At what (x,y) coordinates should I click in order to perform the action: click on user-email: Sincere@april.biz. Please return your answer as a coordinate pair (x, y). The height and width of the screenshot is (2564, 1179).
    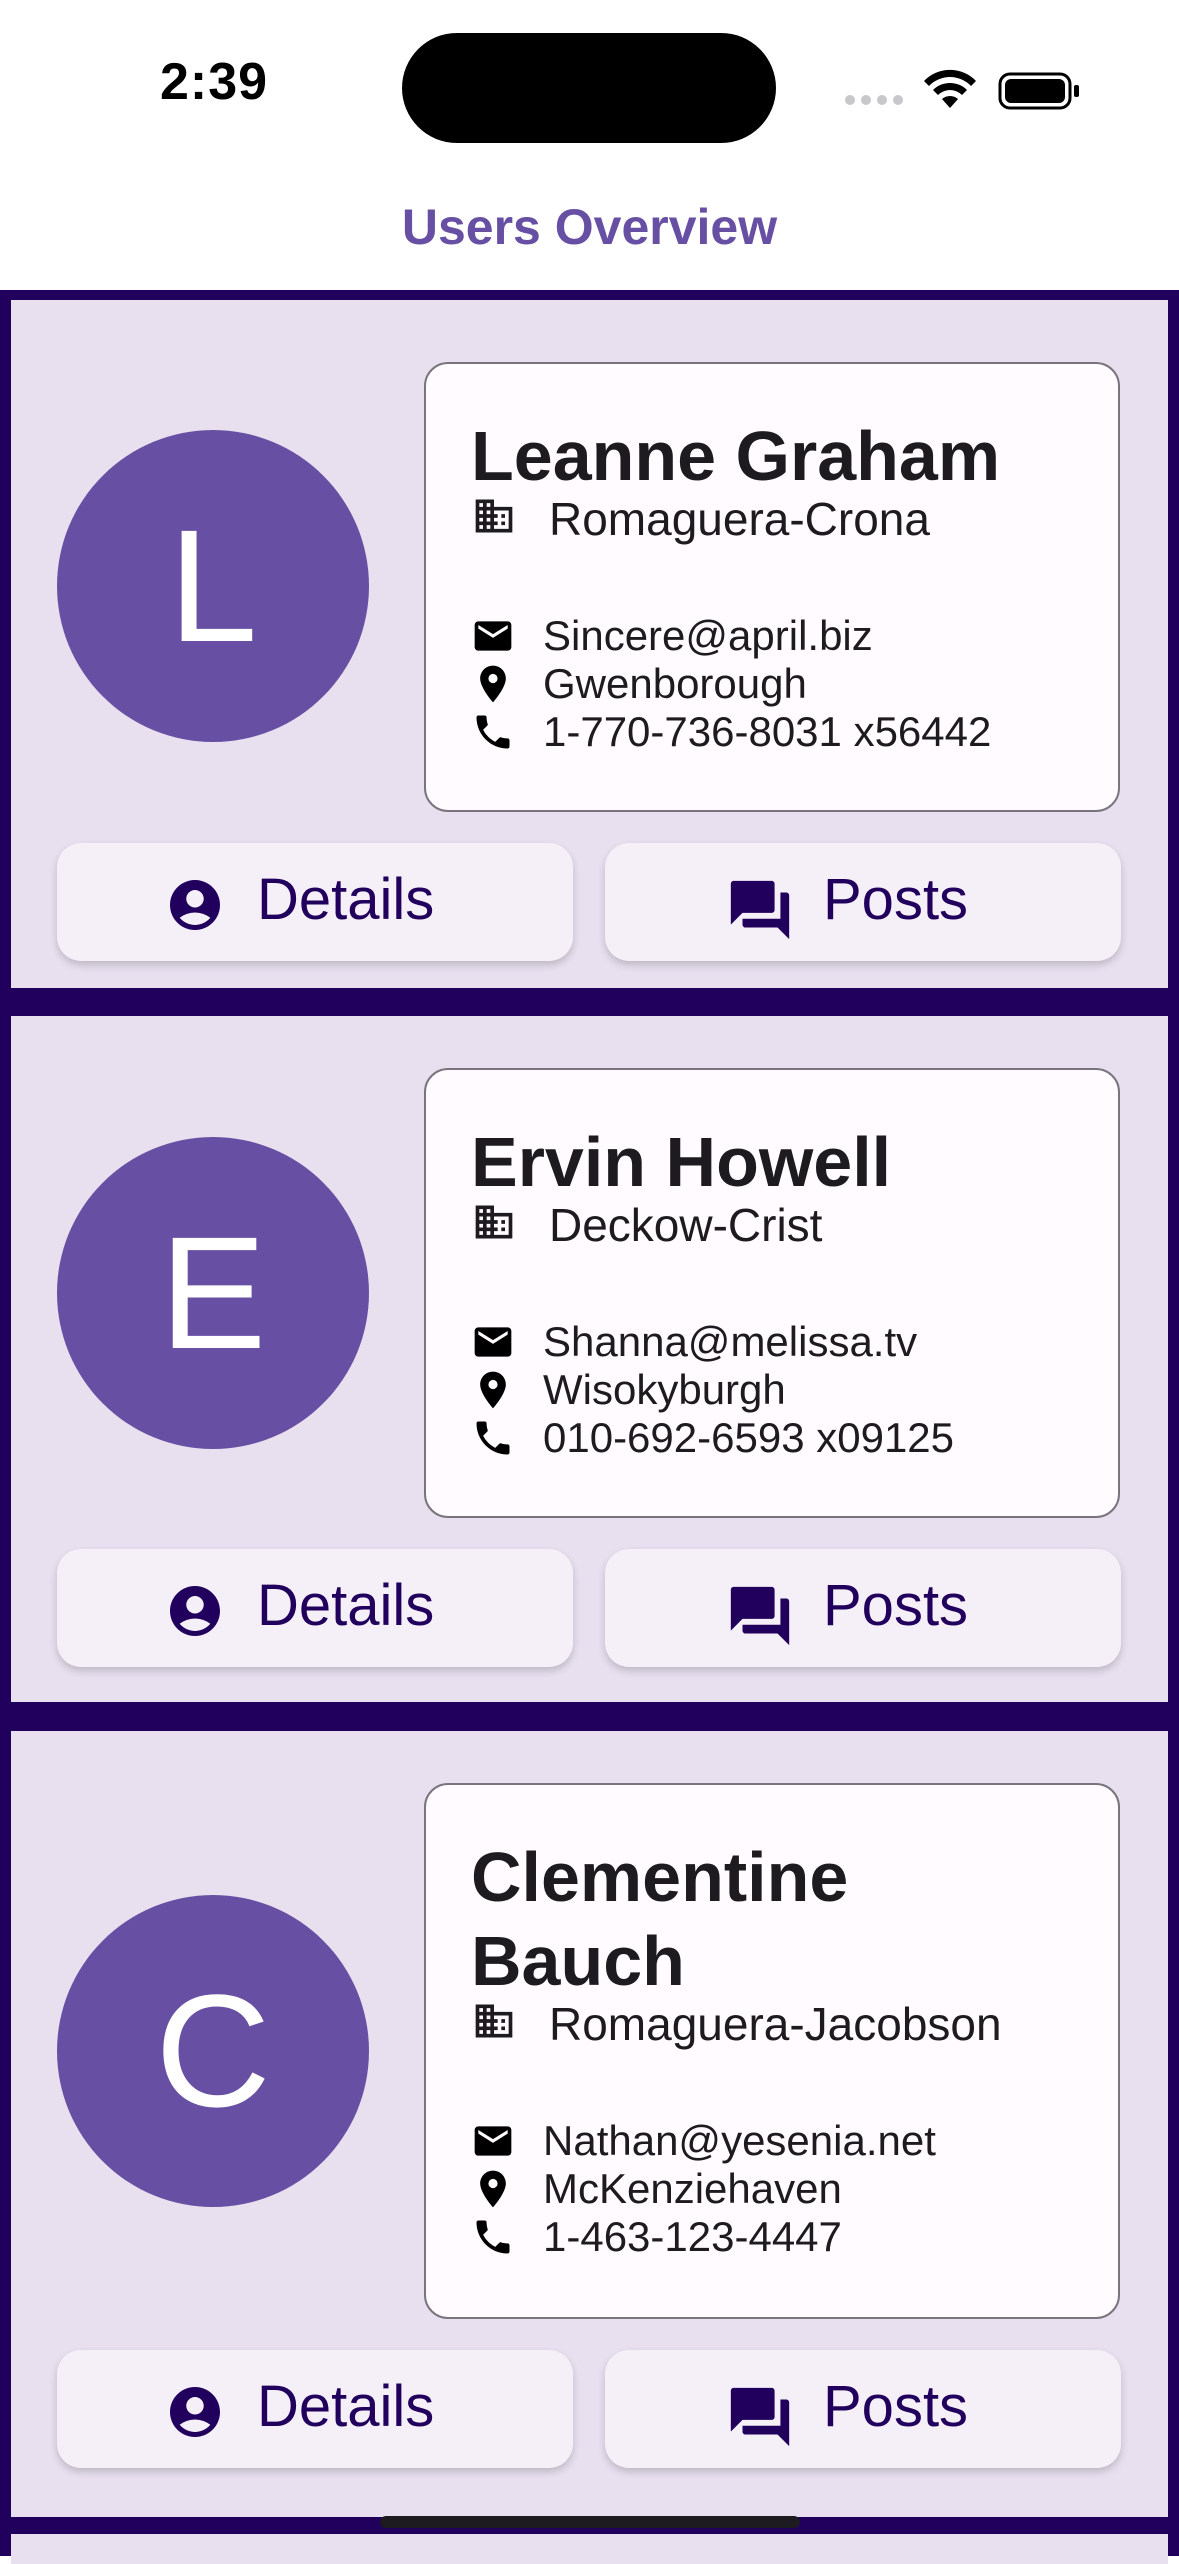
    Looking at the image, I should click on (708, 636).